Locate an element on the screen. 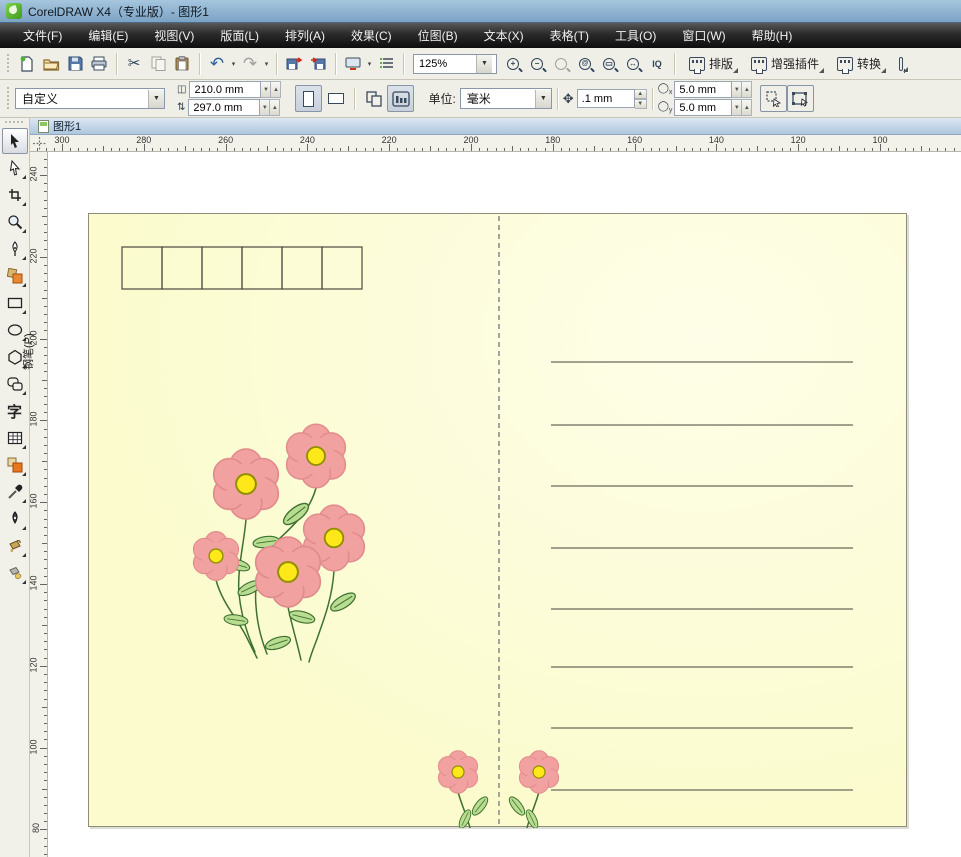  page-preset-combo: 自定义 ▼ is located at coordinates (90, 98).